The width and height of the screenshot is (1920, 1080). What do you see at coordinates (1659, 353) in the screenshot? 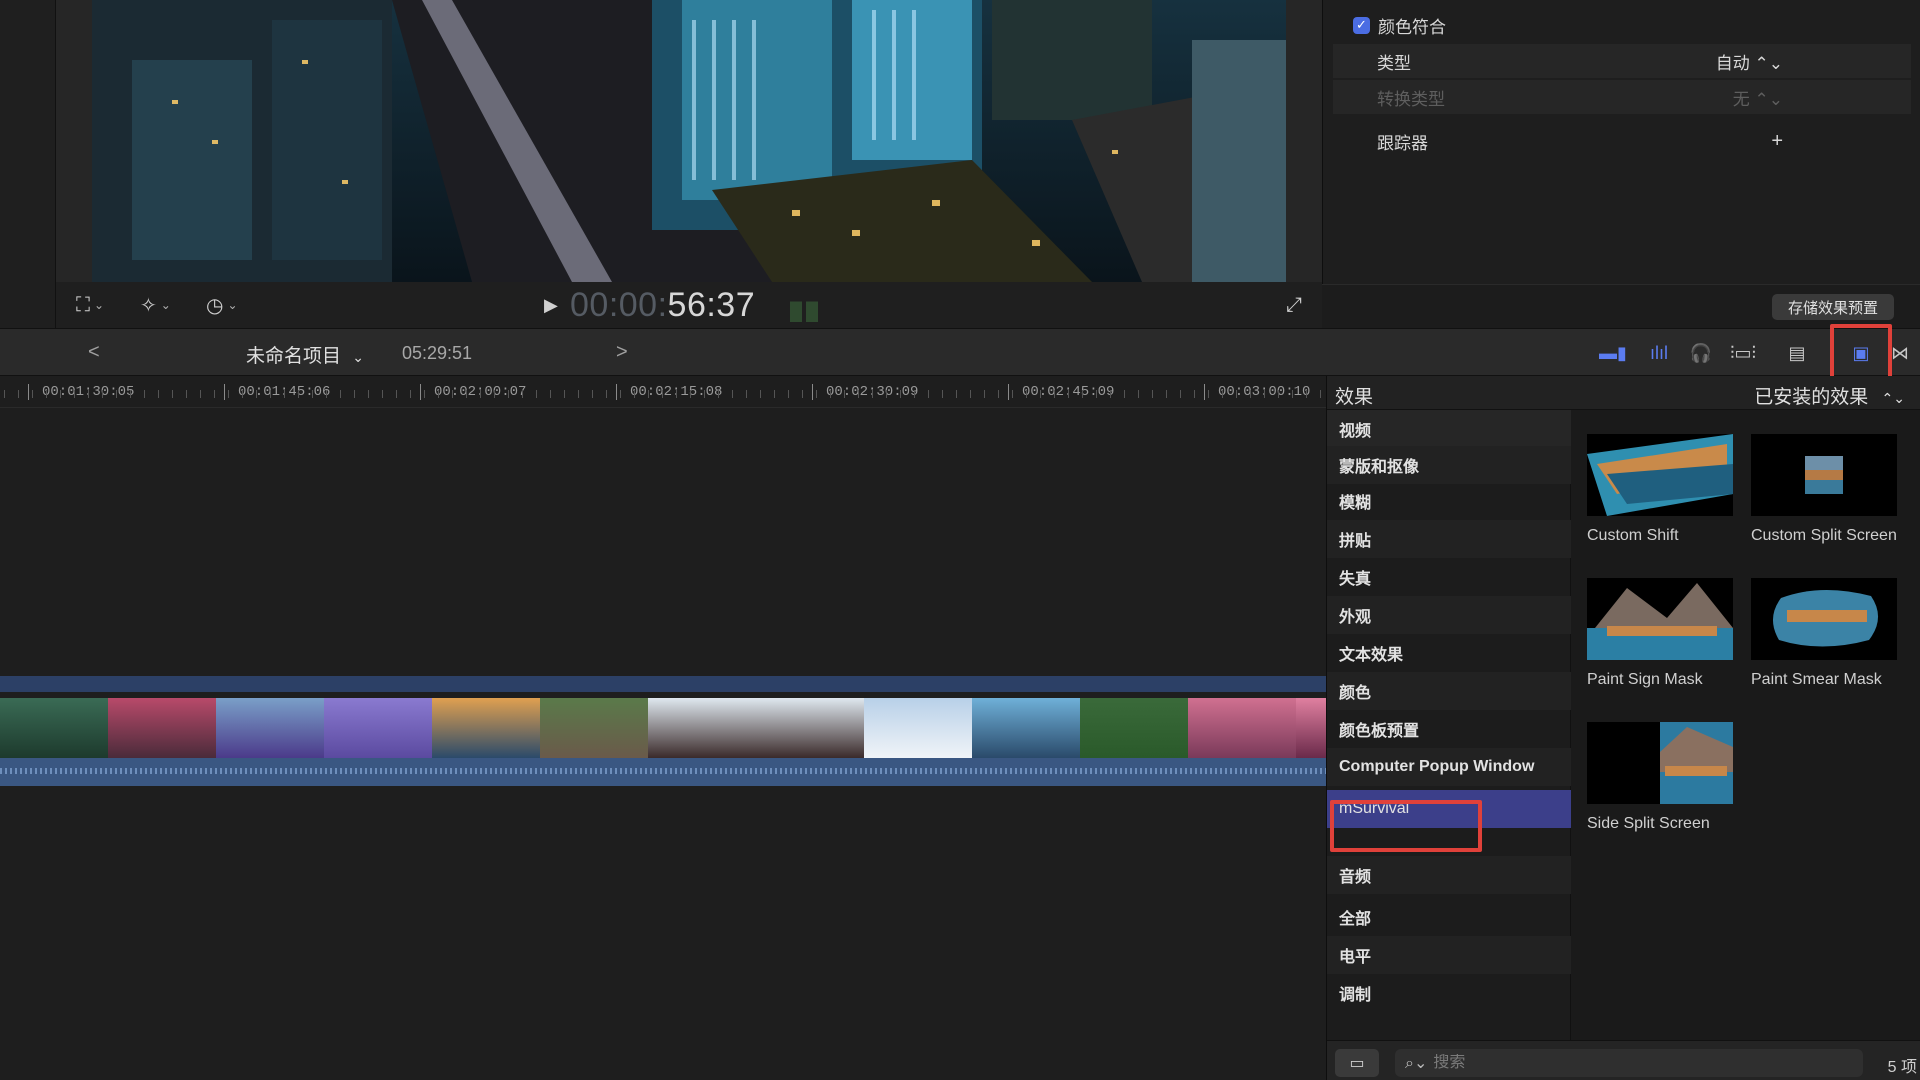
I see `audio-waveform-button: ılıl` at bounding box center [1659, 353].